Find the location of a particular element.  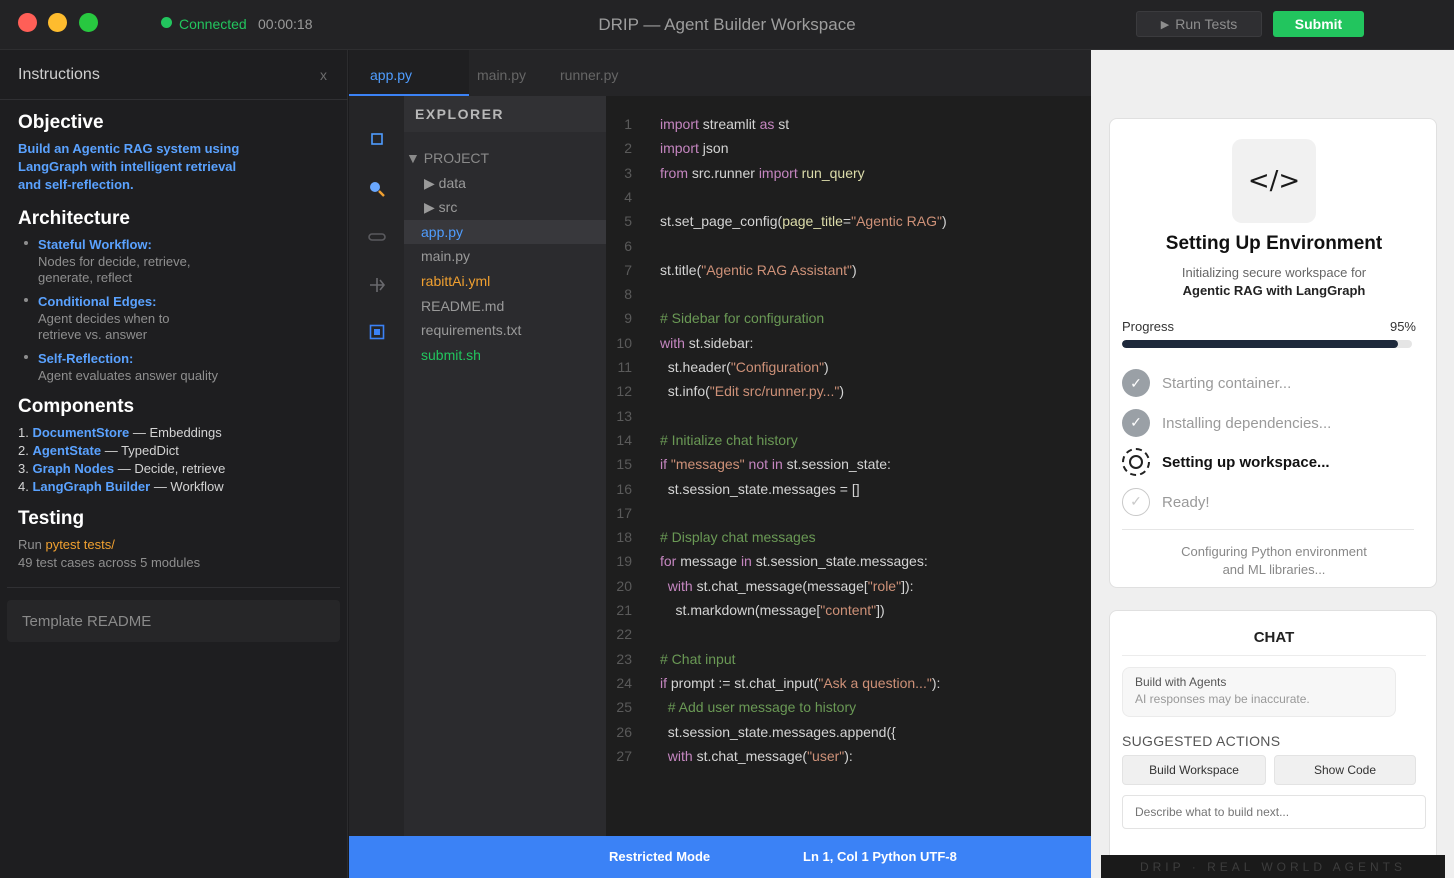

testing-count: 49 test cases across 5 modules is located at coordinates (109, 562).